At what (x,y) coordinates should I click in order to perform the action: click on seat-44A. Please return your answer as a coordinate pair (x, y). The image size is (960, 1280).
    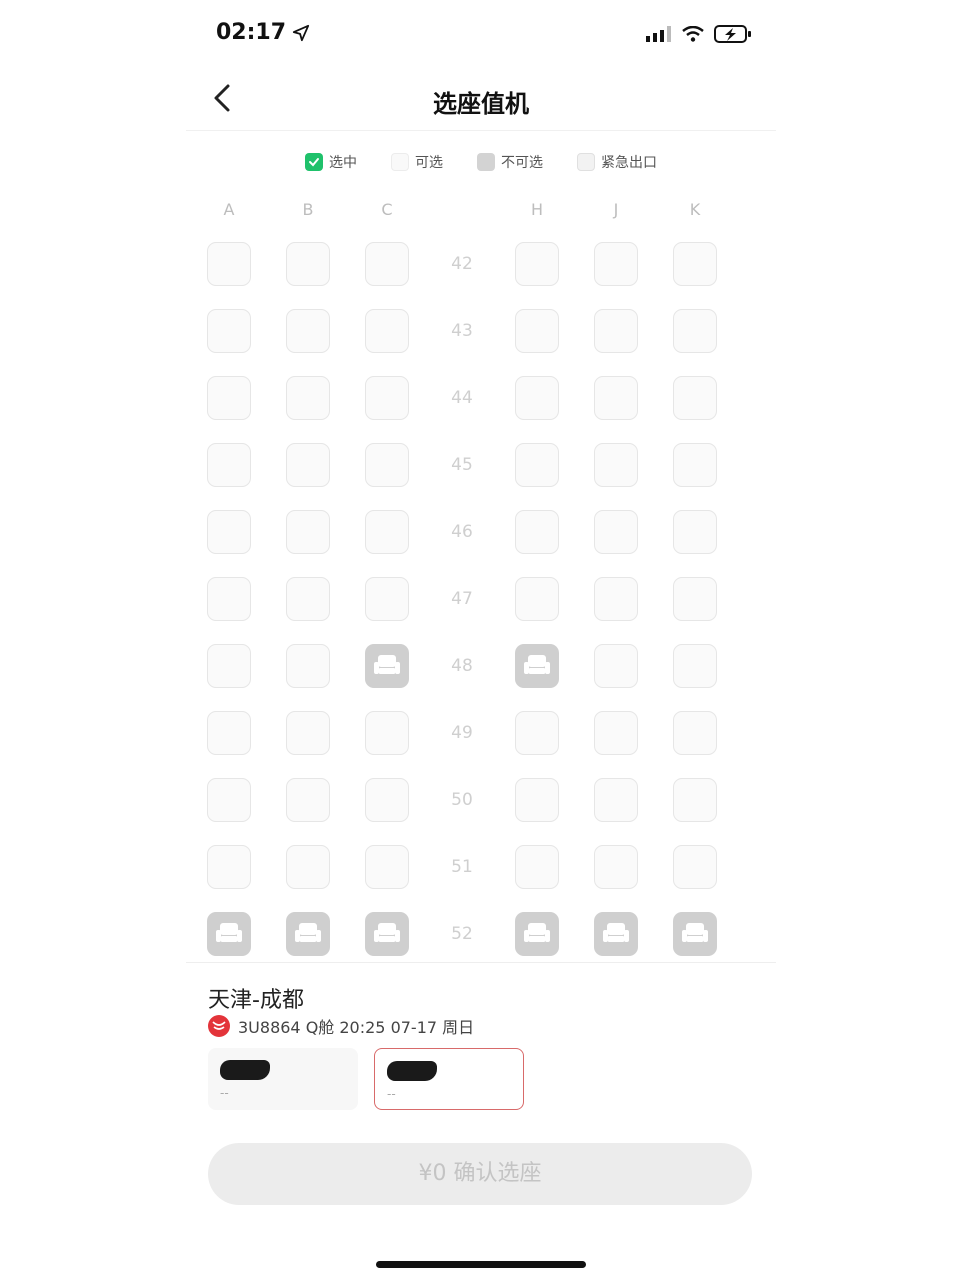
    Looking at the image, I should click on (229, 398).